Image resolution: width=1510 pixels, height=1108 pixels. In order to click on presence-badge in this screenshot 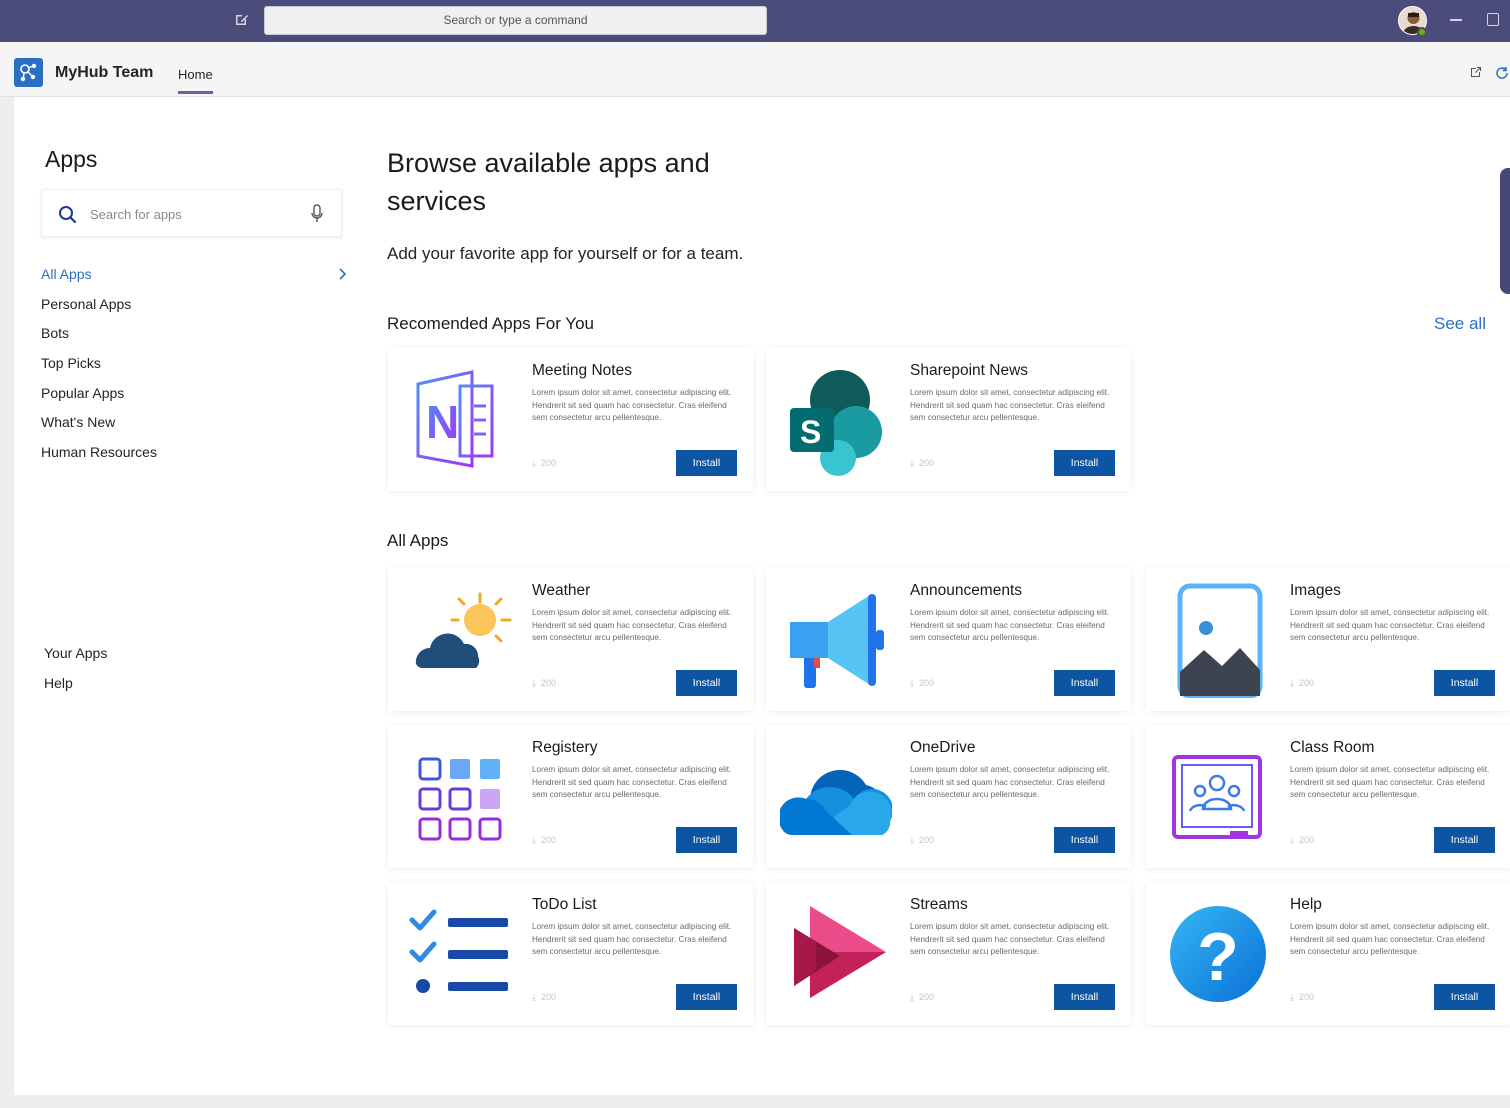, I will do `click(1422, 32)`.